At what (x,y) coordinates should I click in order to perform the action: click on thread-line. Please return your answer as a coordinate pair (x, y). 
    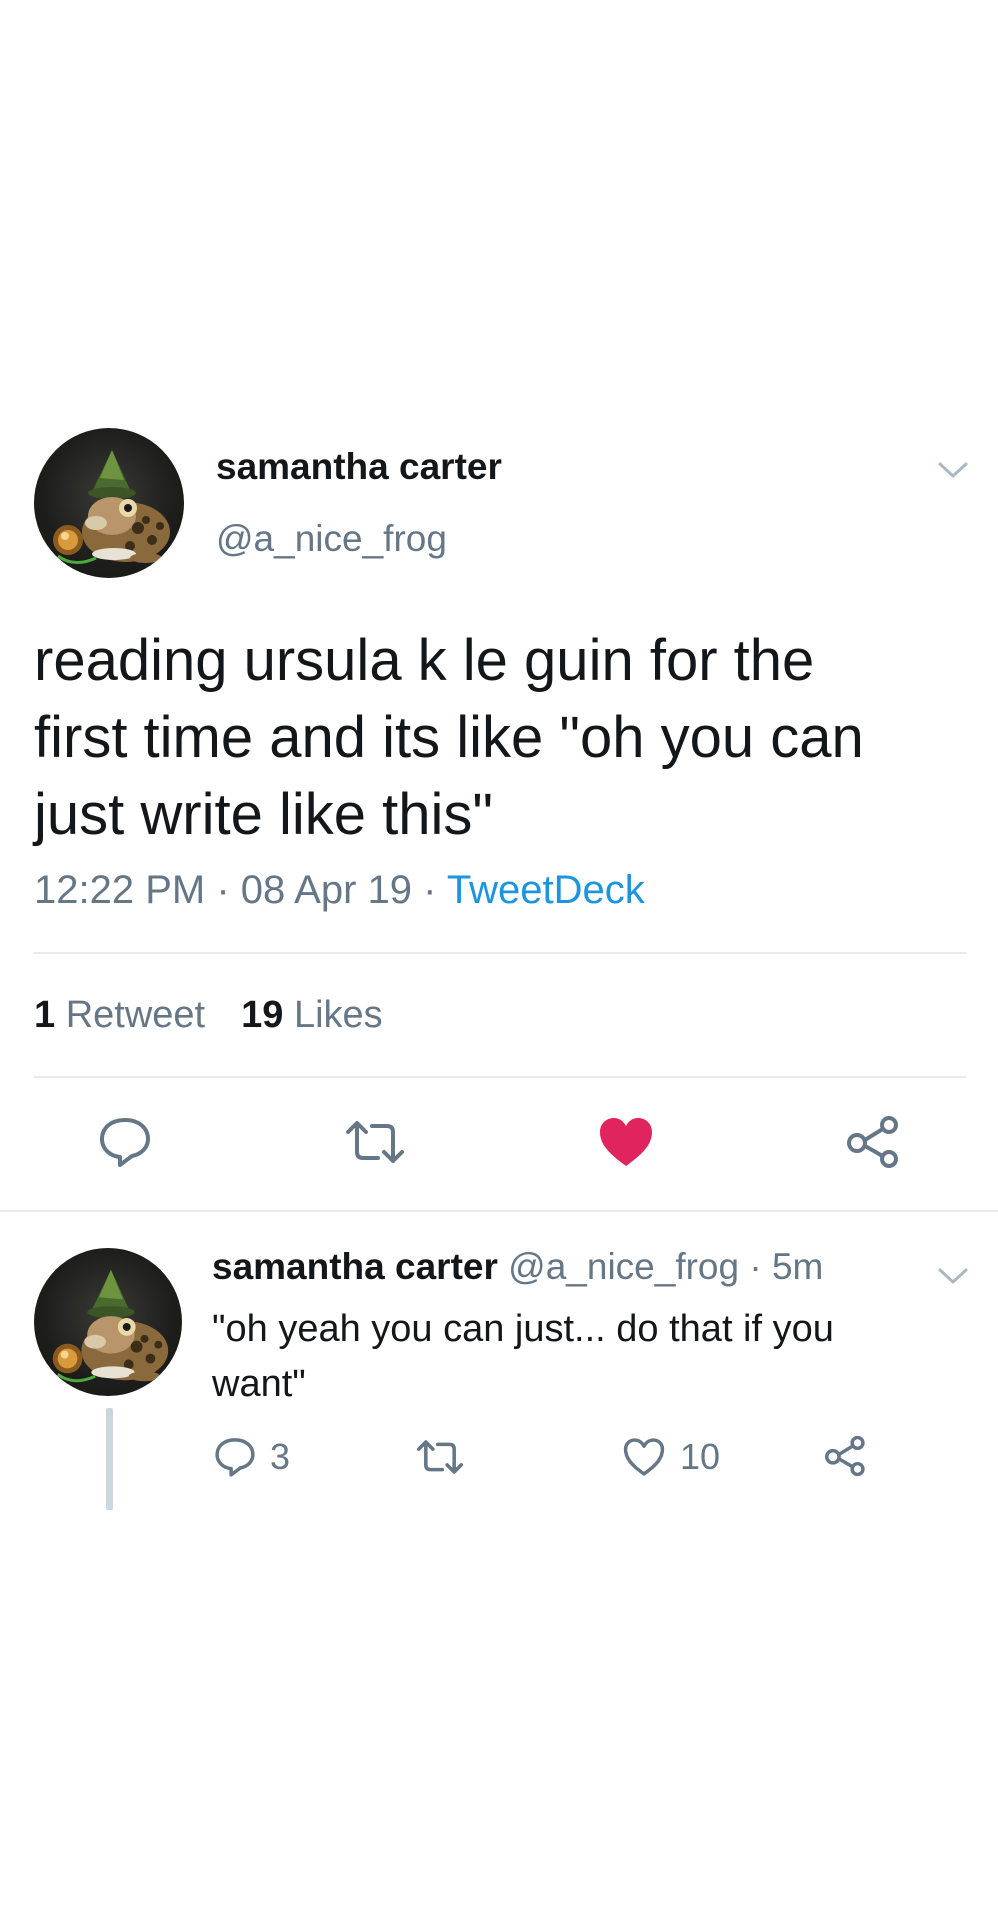
    Looking at the image, I should click on (109, 1459).